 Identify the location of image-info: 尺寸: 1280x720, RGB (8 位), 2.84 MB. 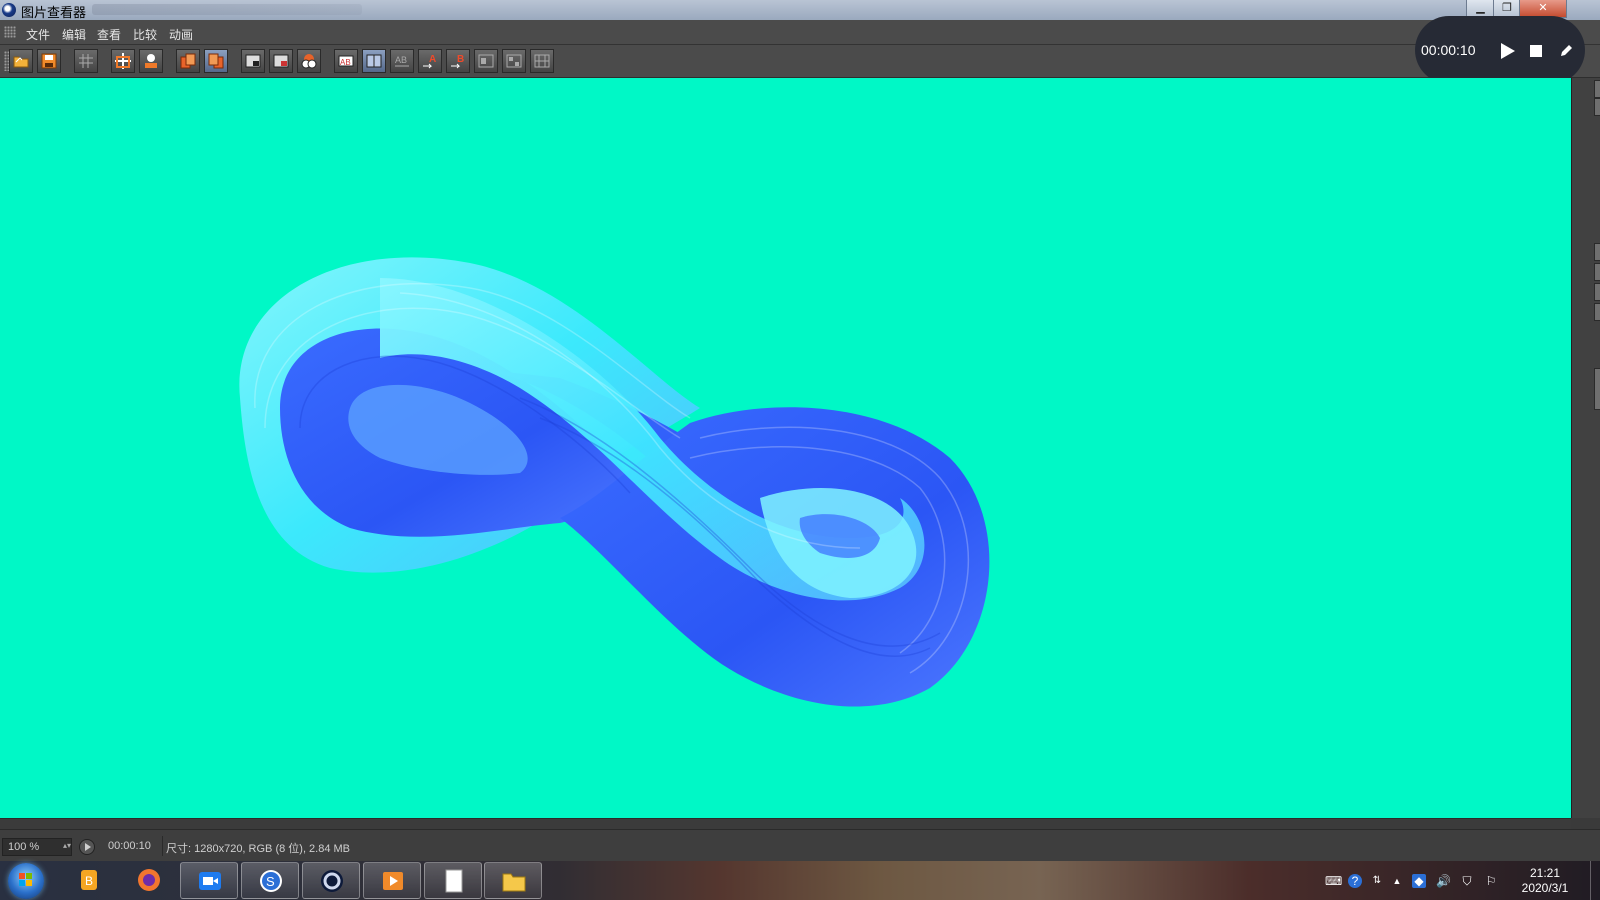
(258, 849).